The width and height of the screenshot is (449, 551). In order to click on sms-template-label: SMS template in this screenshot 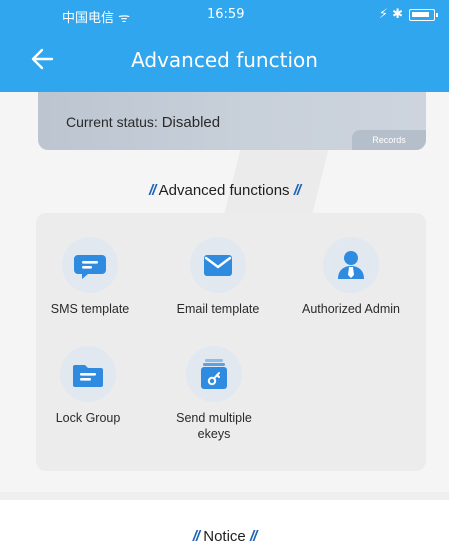, I will do `click(90, 309)`.